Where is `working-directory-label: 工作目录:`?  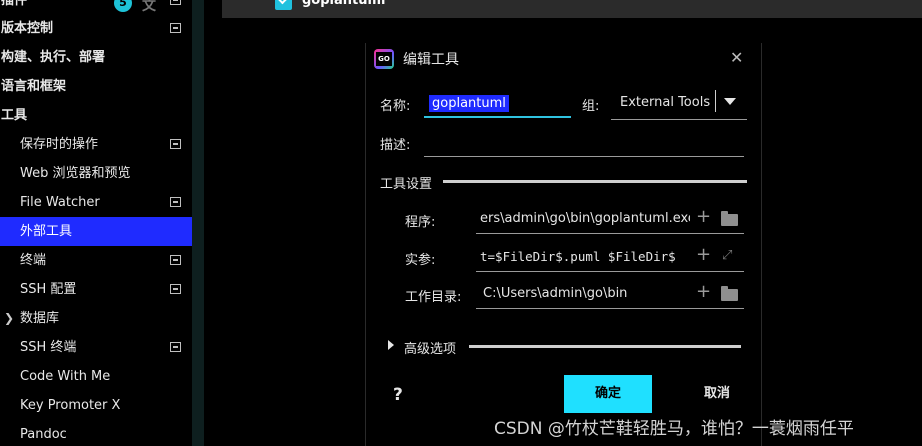 working-directory-label: 工作目录: is located at coordinates (433, 297).